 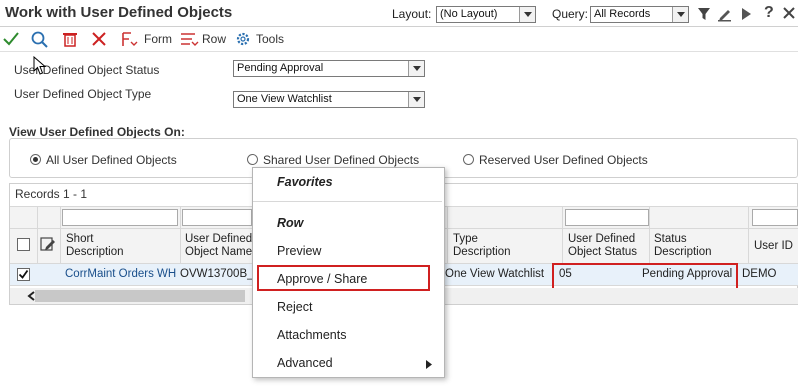 I want to click on cell-object-name: OVW13700B_2, so click(x=220, y=274).